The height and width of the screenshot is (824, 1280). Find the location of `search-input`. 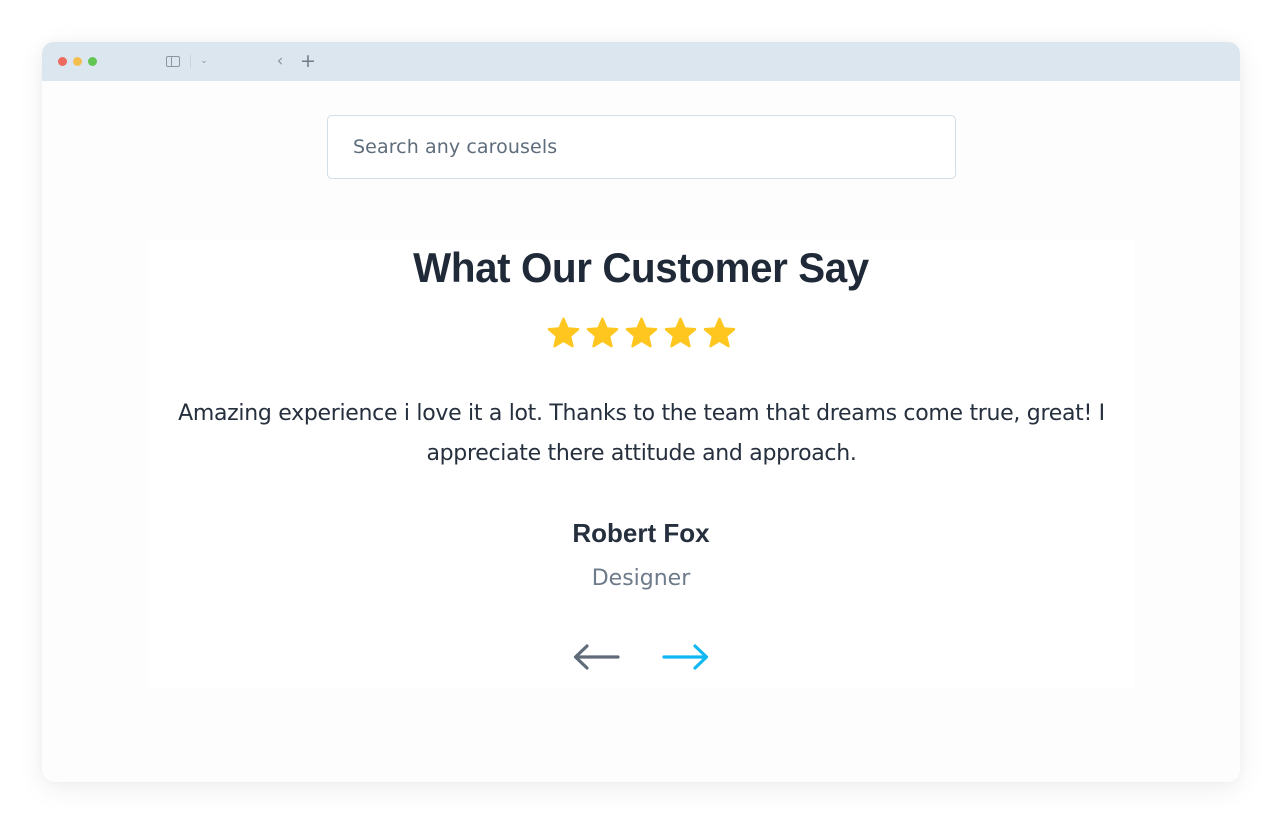

search-input is located at coordinates (654, 147).